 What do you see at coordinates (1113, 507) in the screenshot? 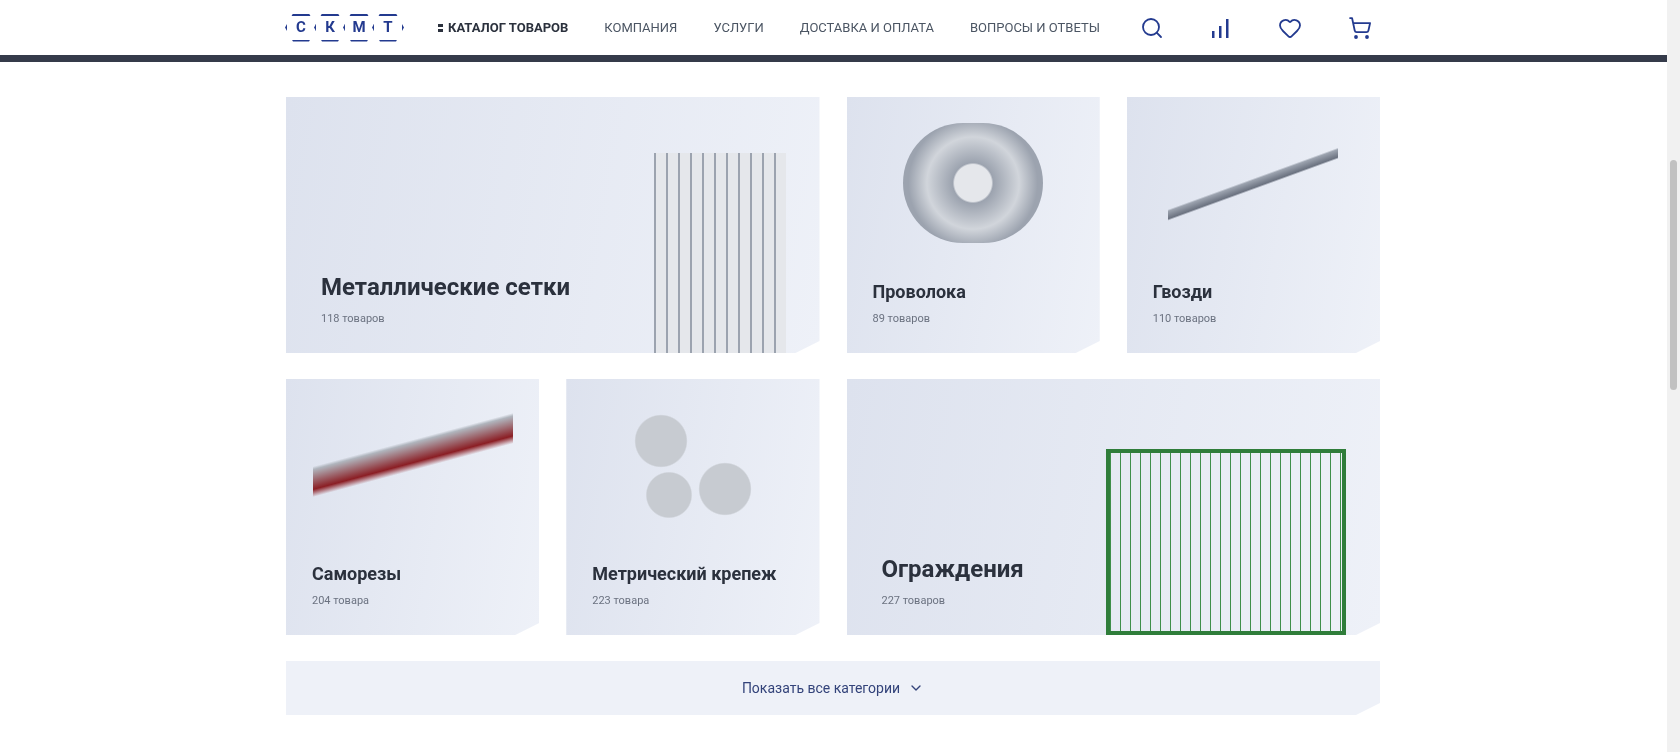
I see `category-card: Ограждения 227 товаров` at bounding box center [1113, 507].